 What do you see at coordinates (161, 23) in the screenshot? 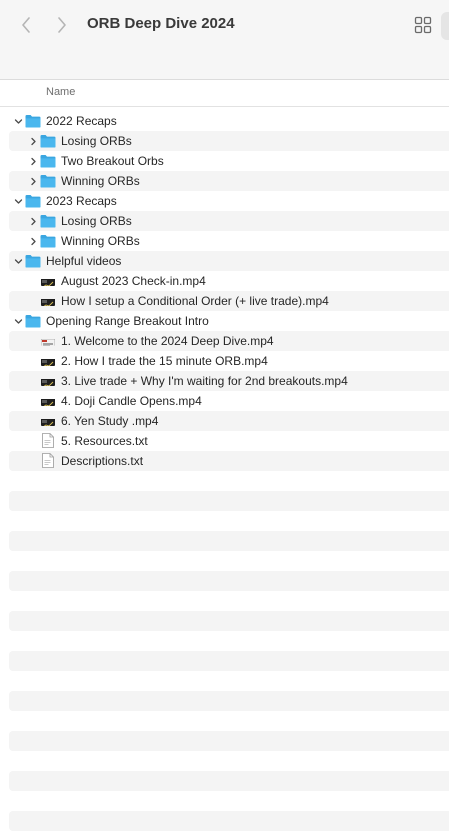
I see `window-title: ORB Deep Dive 2024` at bounding box center [161, 23].